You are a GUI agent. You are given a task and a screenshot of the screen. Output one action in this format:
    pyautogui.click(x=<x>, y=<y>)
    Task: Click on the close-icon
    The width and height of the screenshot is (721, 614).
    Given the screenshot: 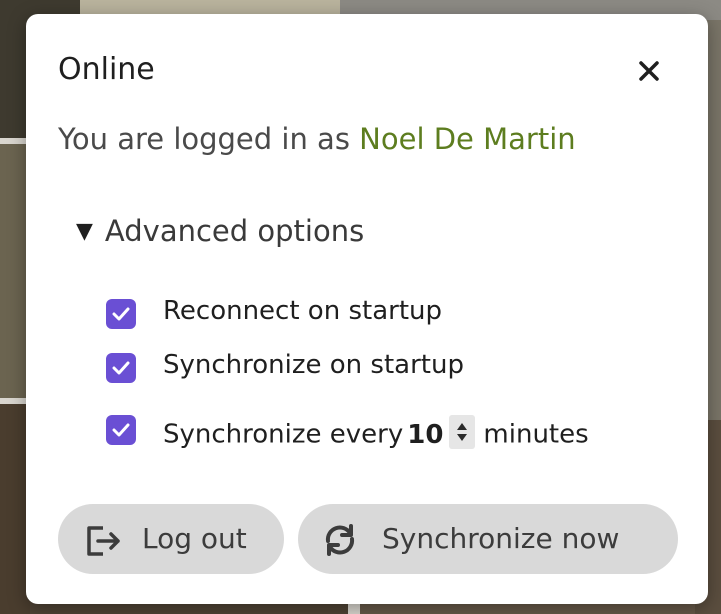 What is the action you would take?
    pyautogui.click(x=649, y=71)
    